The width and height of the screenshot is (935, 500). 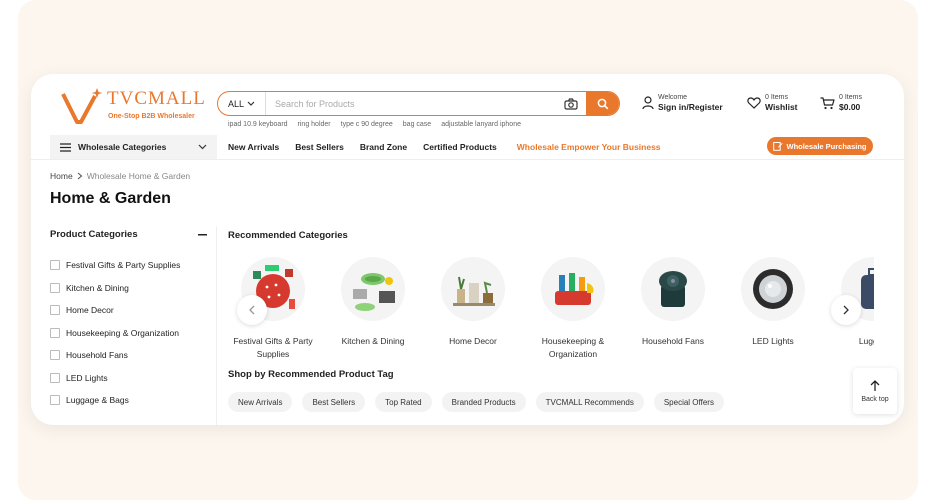 I want to click on chevron-left-icon, so click(x=252, y=310).